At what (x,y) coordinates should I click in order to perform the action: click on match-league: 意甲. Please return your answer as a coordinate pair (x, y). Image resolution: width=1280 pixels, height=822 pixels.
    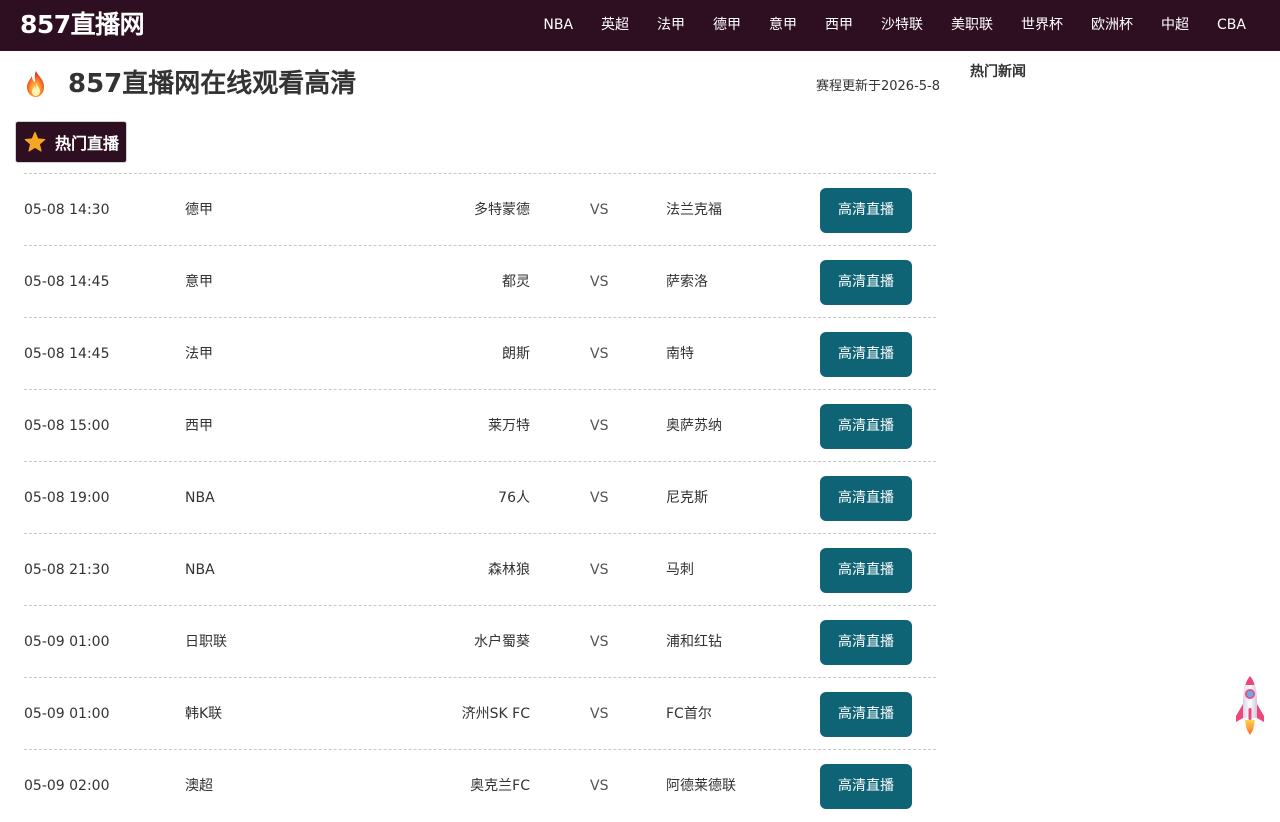
    Looking at the image, I should click on (199, 282).